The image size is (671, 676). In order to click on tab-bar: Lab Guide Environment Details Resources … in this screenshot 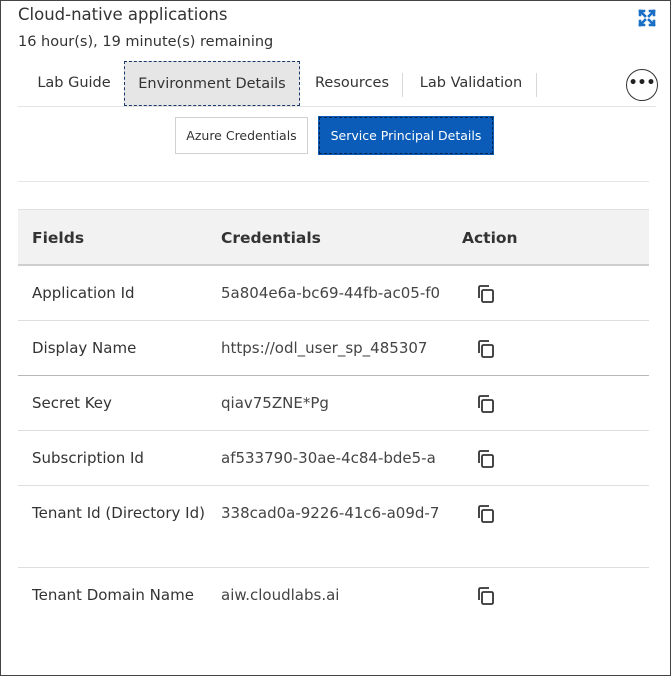, I will do `click(337, 84)`.